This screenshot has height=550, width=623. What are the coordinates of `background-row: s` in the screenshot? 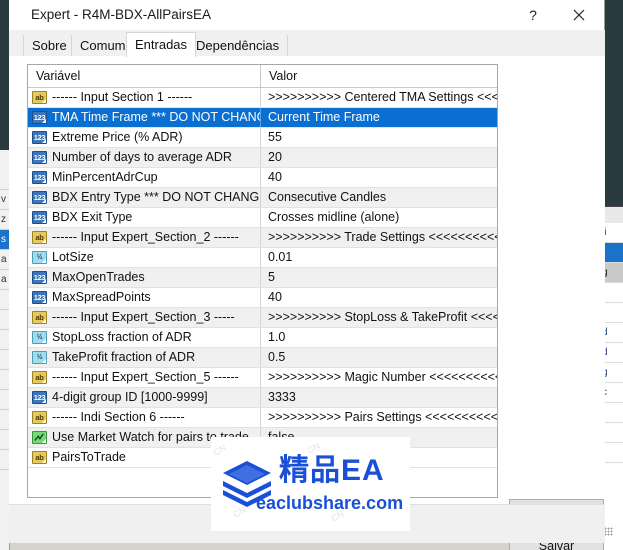 It's located at (4, 240).